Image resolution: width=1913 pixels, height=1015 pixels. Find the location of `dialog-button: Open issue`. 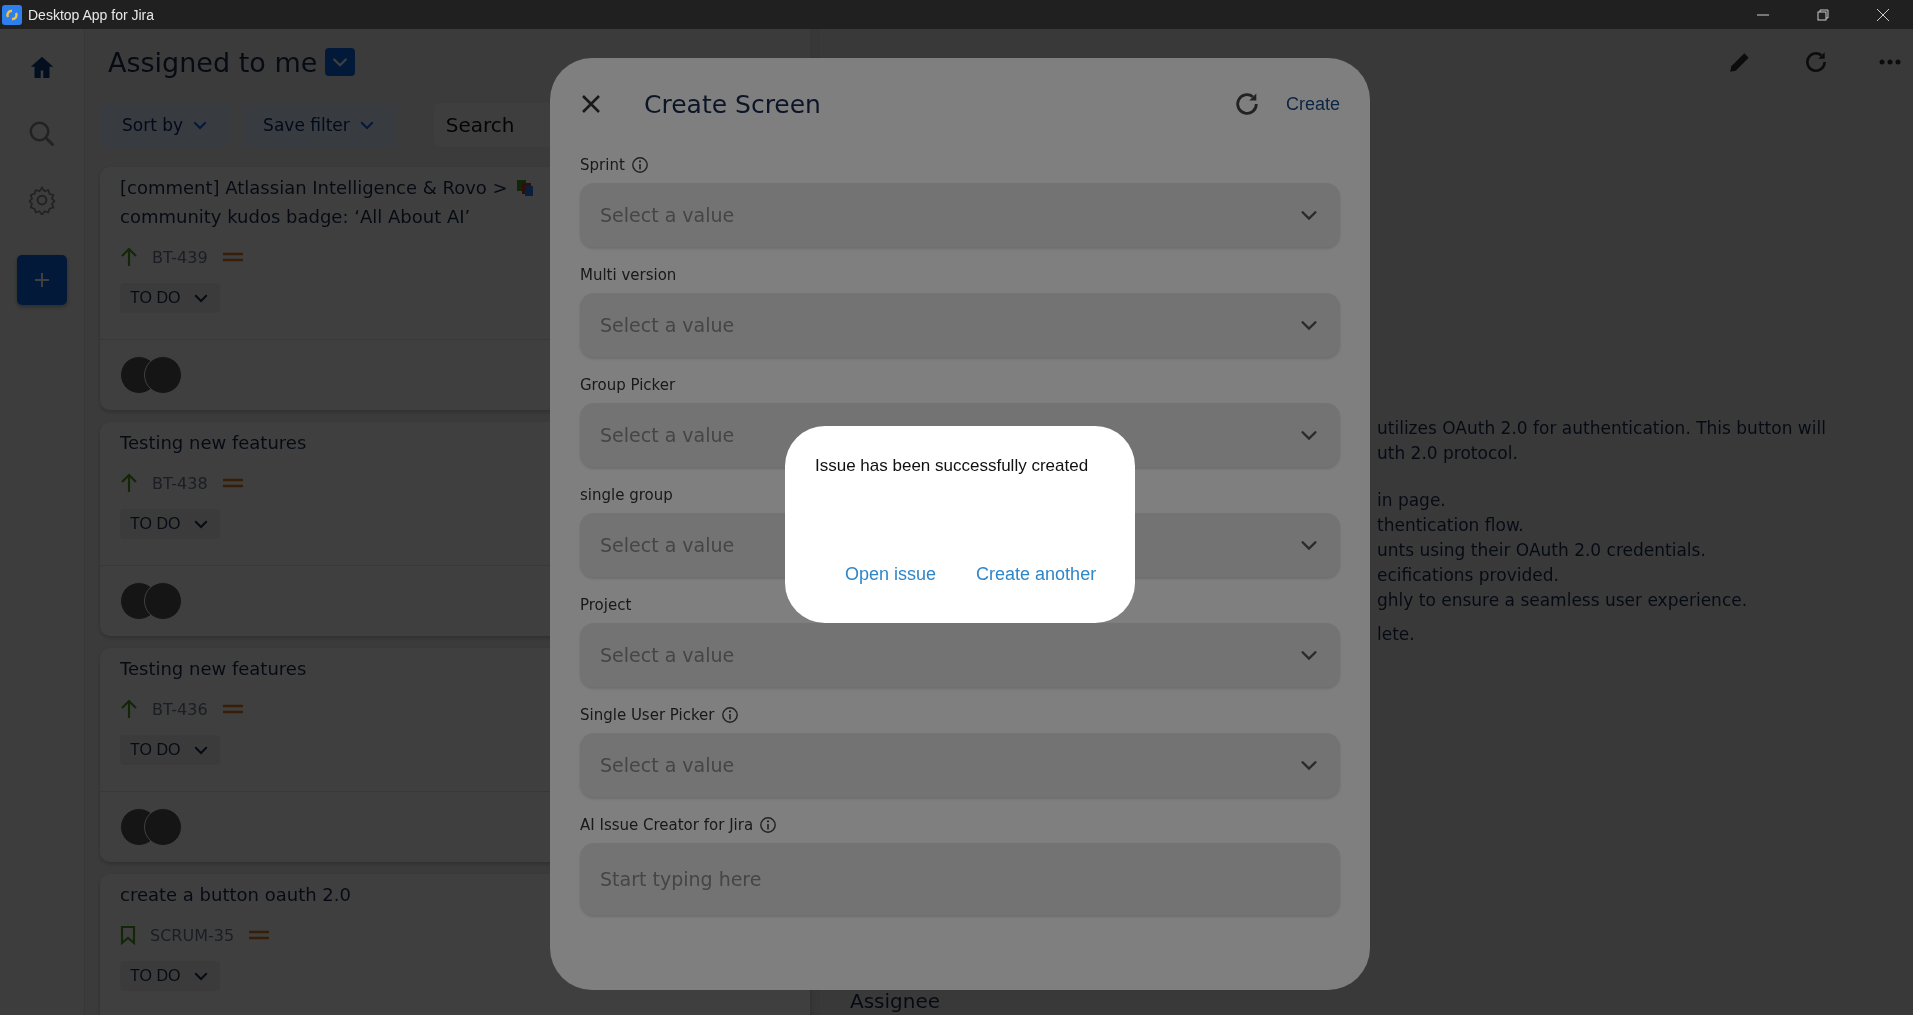

dialog-button: Open issue is located at coordinates (891, 574).